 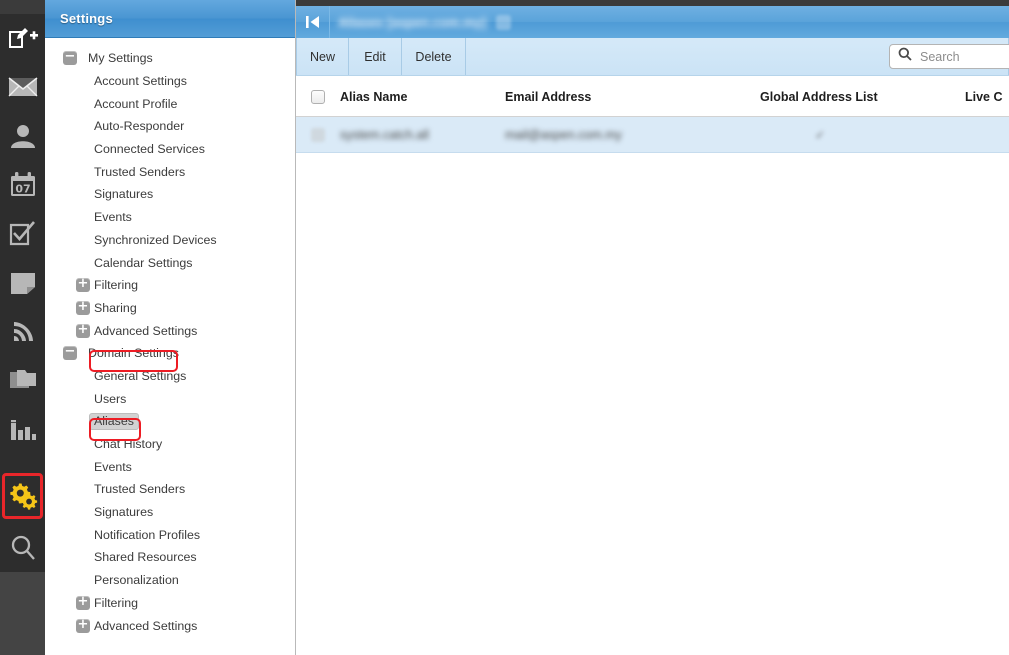 What do you see at coordinates (322, 56) in the screenshot?
I see `new-button: New` at bounding box center [322, 56].